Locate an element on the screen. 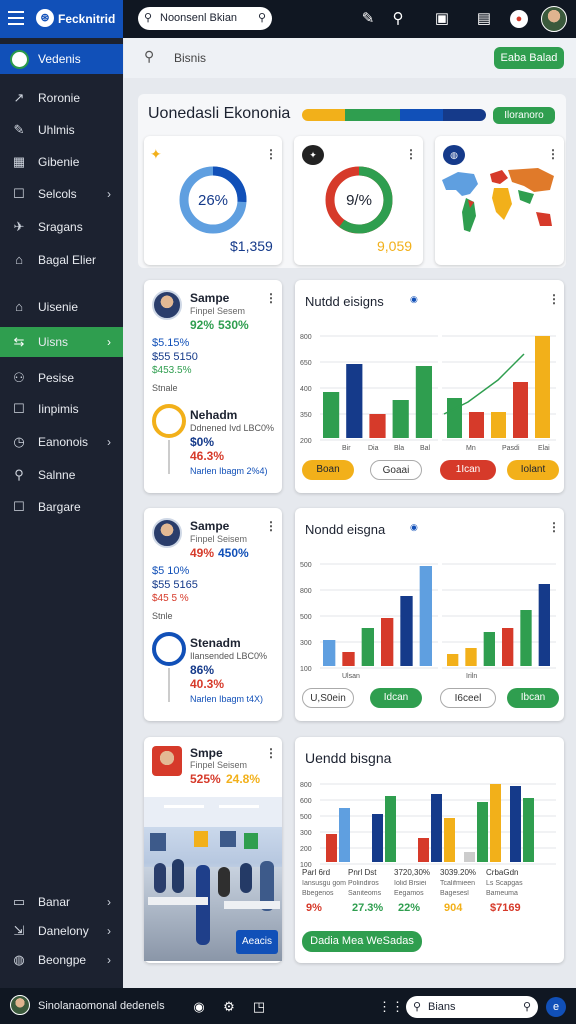 Image resolution: width=576 pixels, height=1024 pixels. sidebar-item-label: Pesise is located at coordinates (56, 378).